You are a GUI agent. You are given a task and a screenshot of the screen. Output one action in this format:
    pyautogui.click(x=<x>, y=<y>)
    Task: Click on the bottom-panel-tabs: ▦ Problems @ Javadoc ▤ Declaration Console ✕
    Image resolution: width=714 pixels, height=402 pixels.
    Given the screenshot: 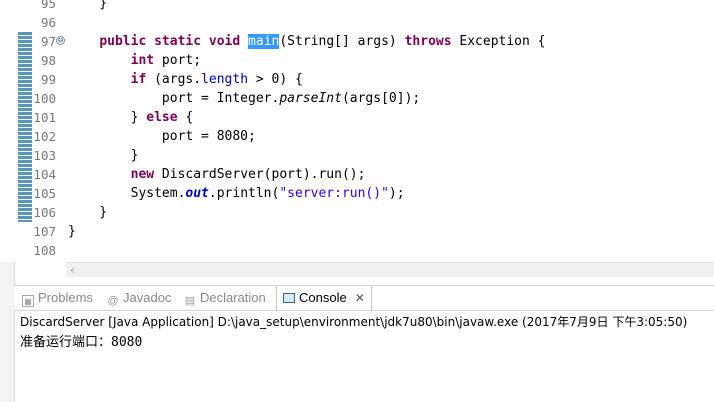 What is the action you would take?
    pyautogui.click(x=364, y=298)
    